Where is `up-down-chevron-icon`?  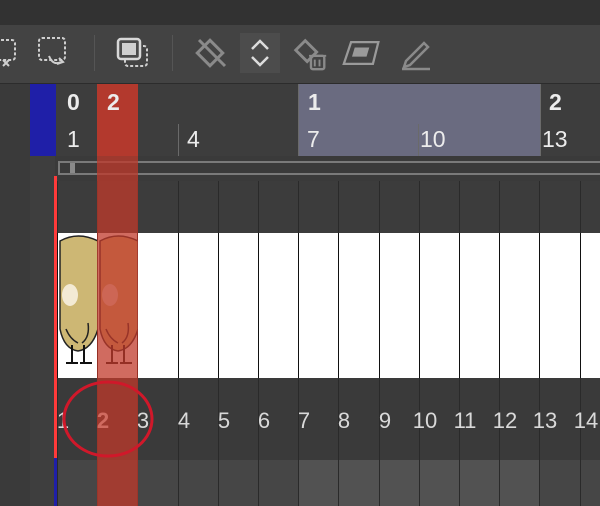
up-down-chevron-icon is located at coordinates (260, 53).